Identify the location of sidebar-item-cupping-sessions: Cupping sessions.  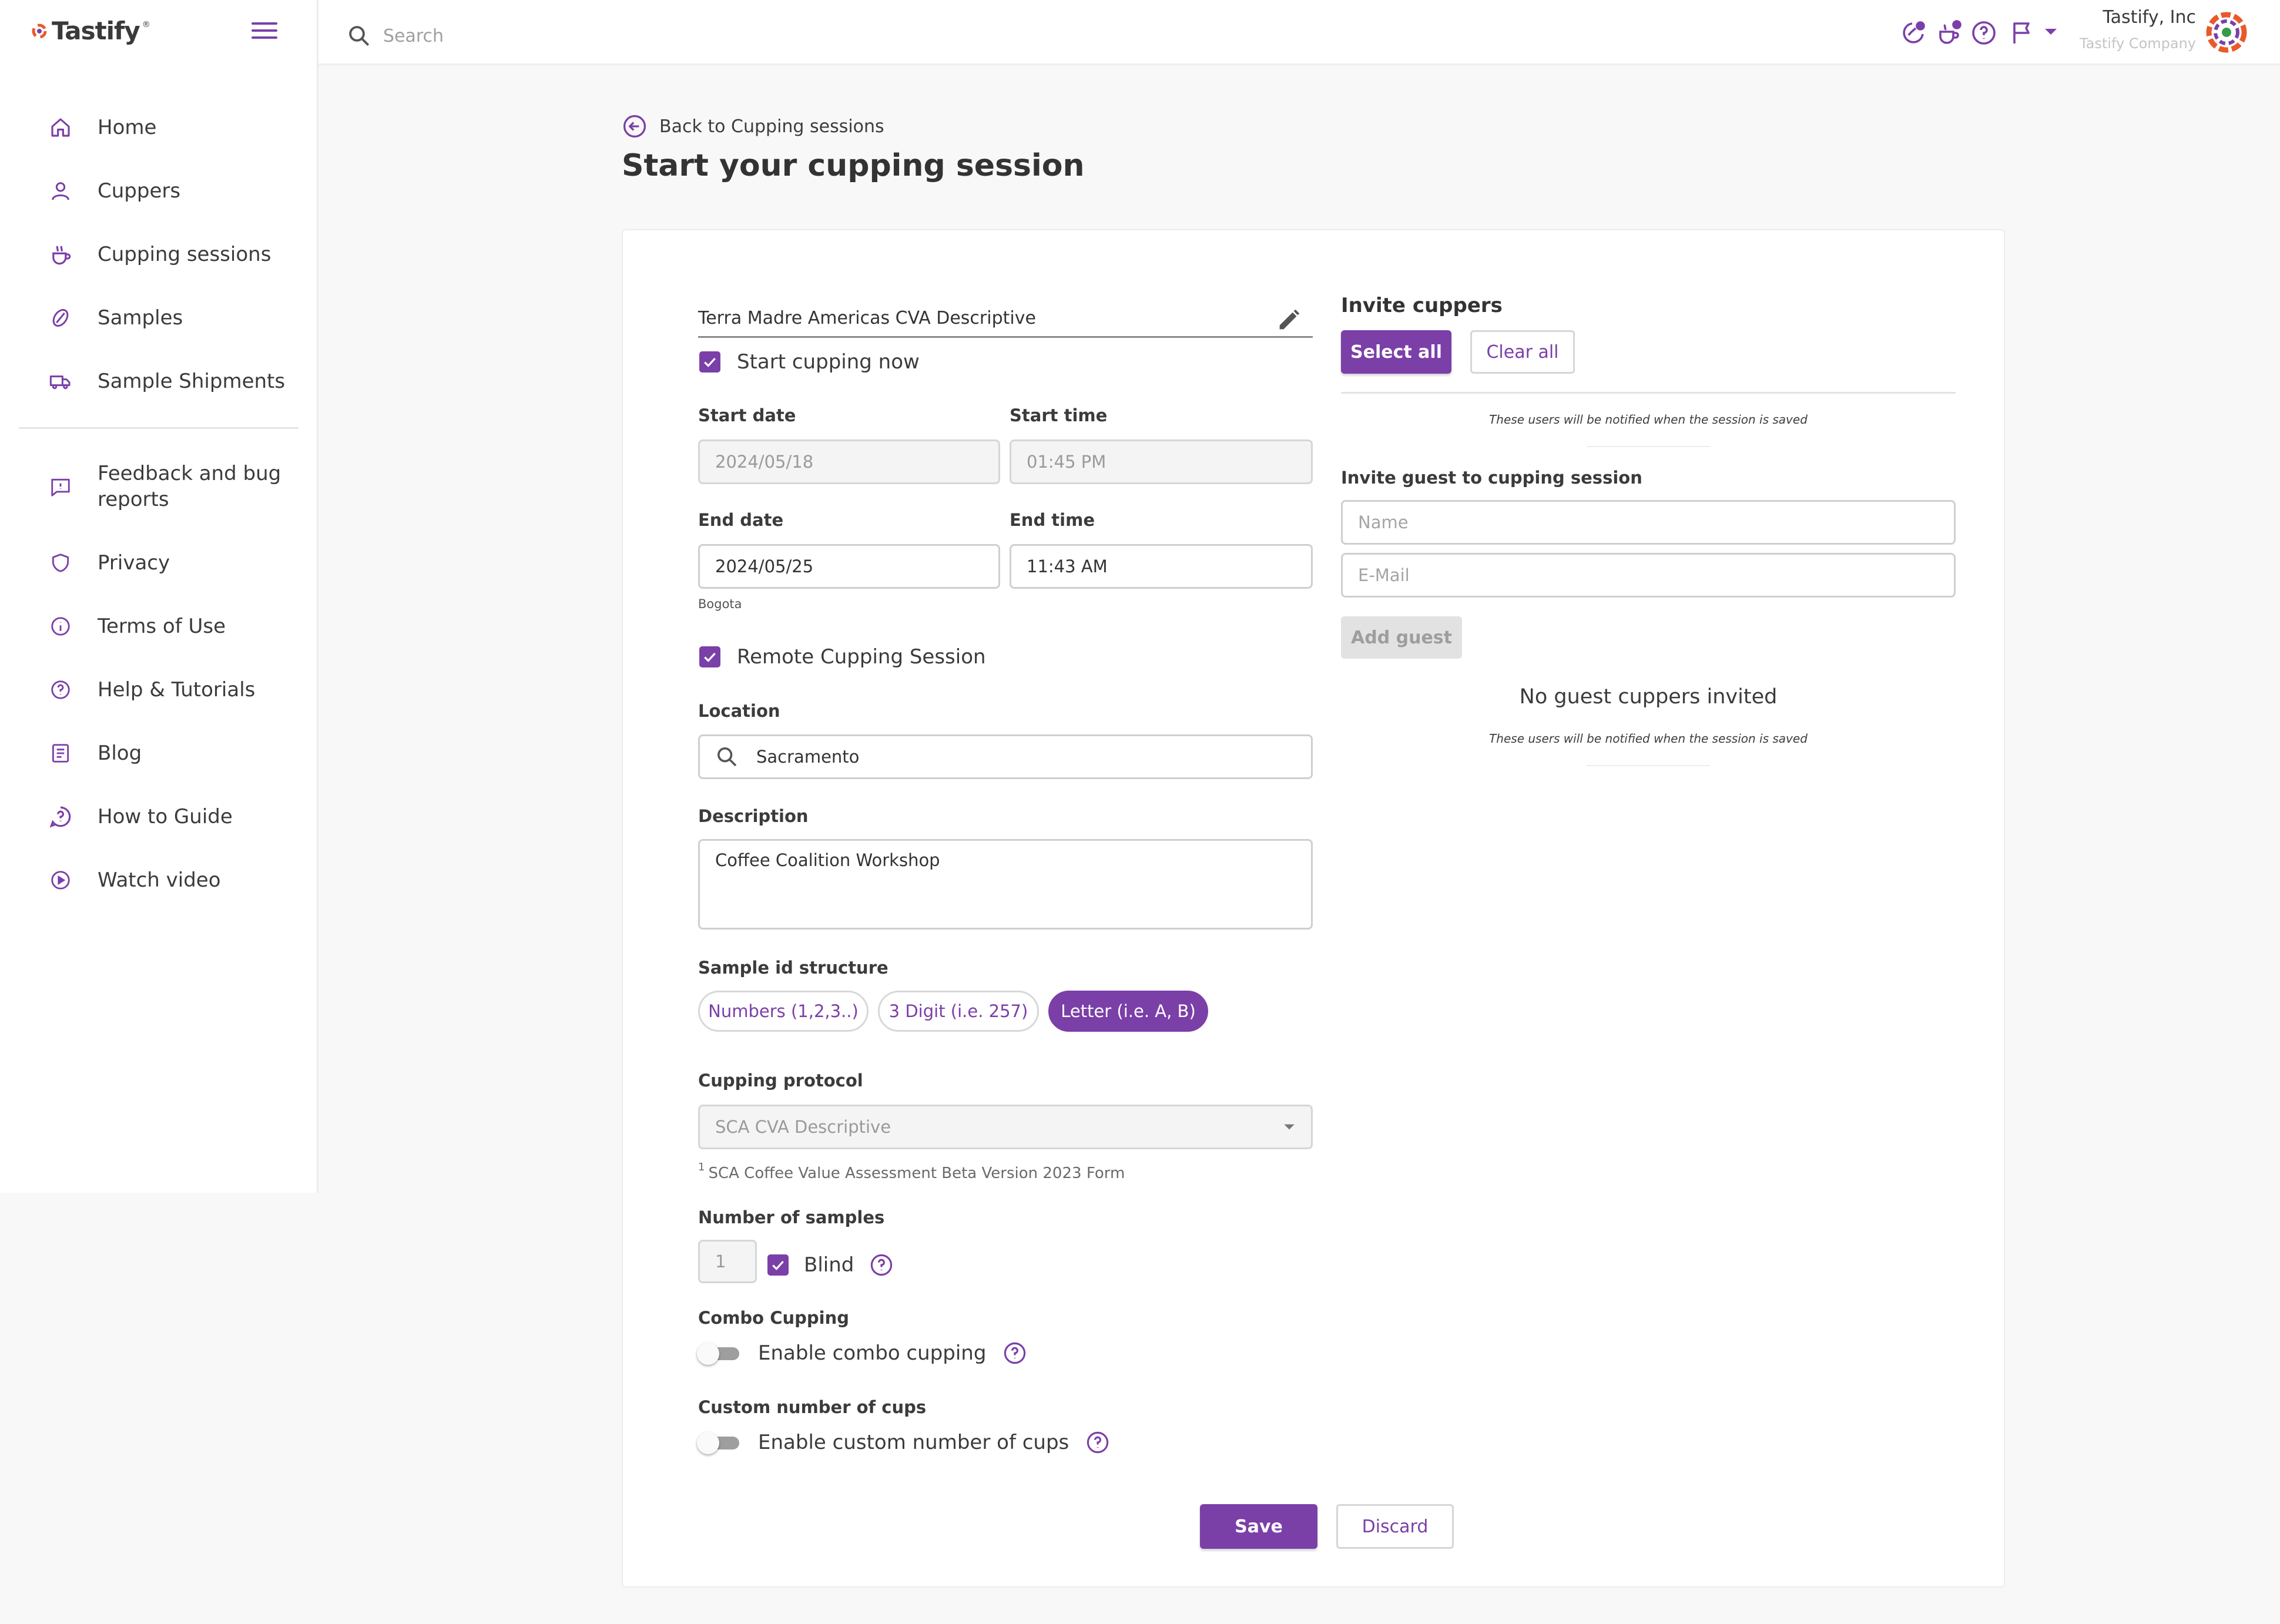
(159, 255).